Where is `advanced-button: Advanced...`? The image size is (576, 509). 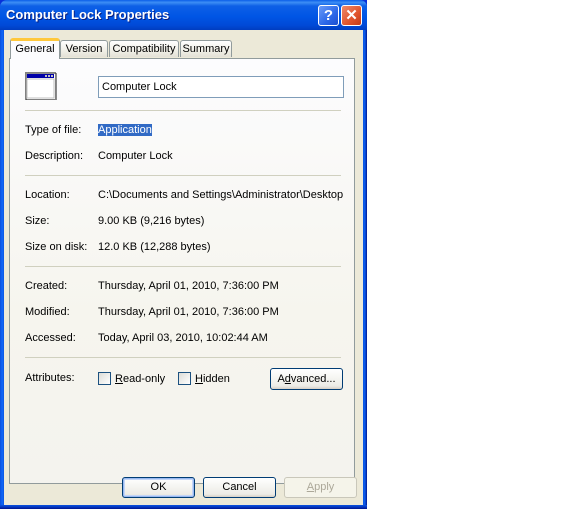
advanced-button: Advanced... is located at coordinates (306, 379).